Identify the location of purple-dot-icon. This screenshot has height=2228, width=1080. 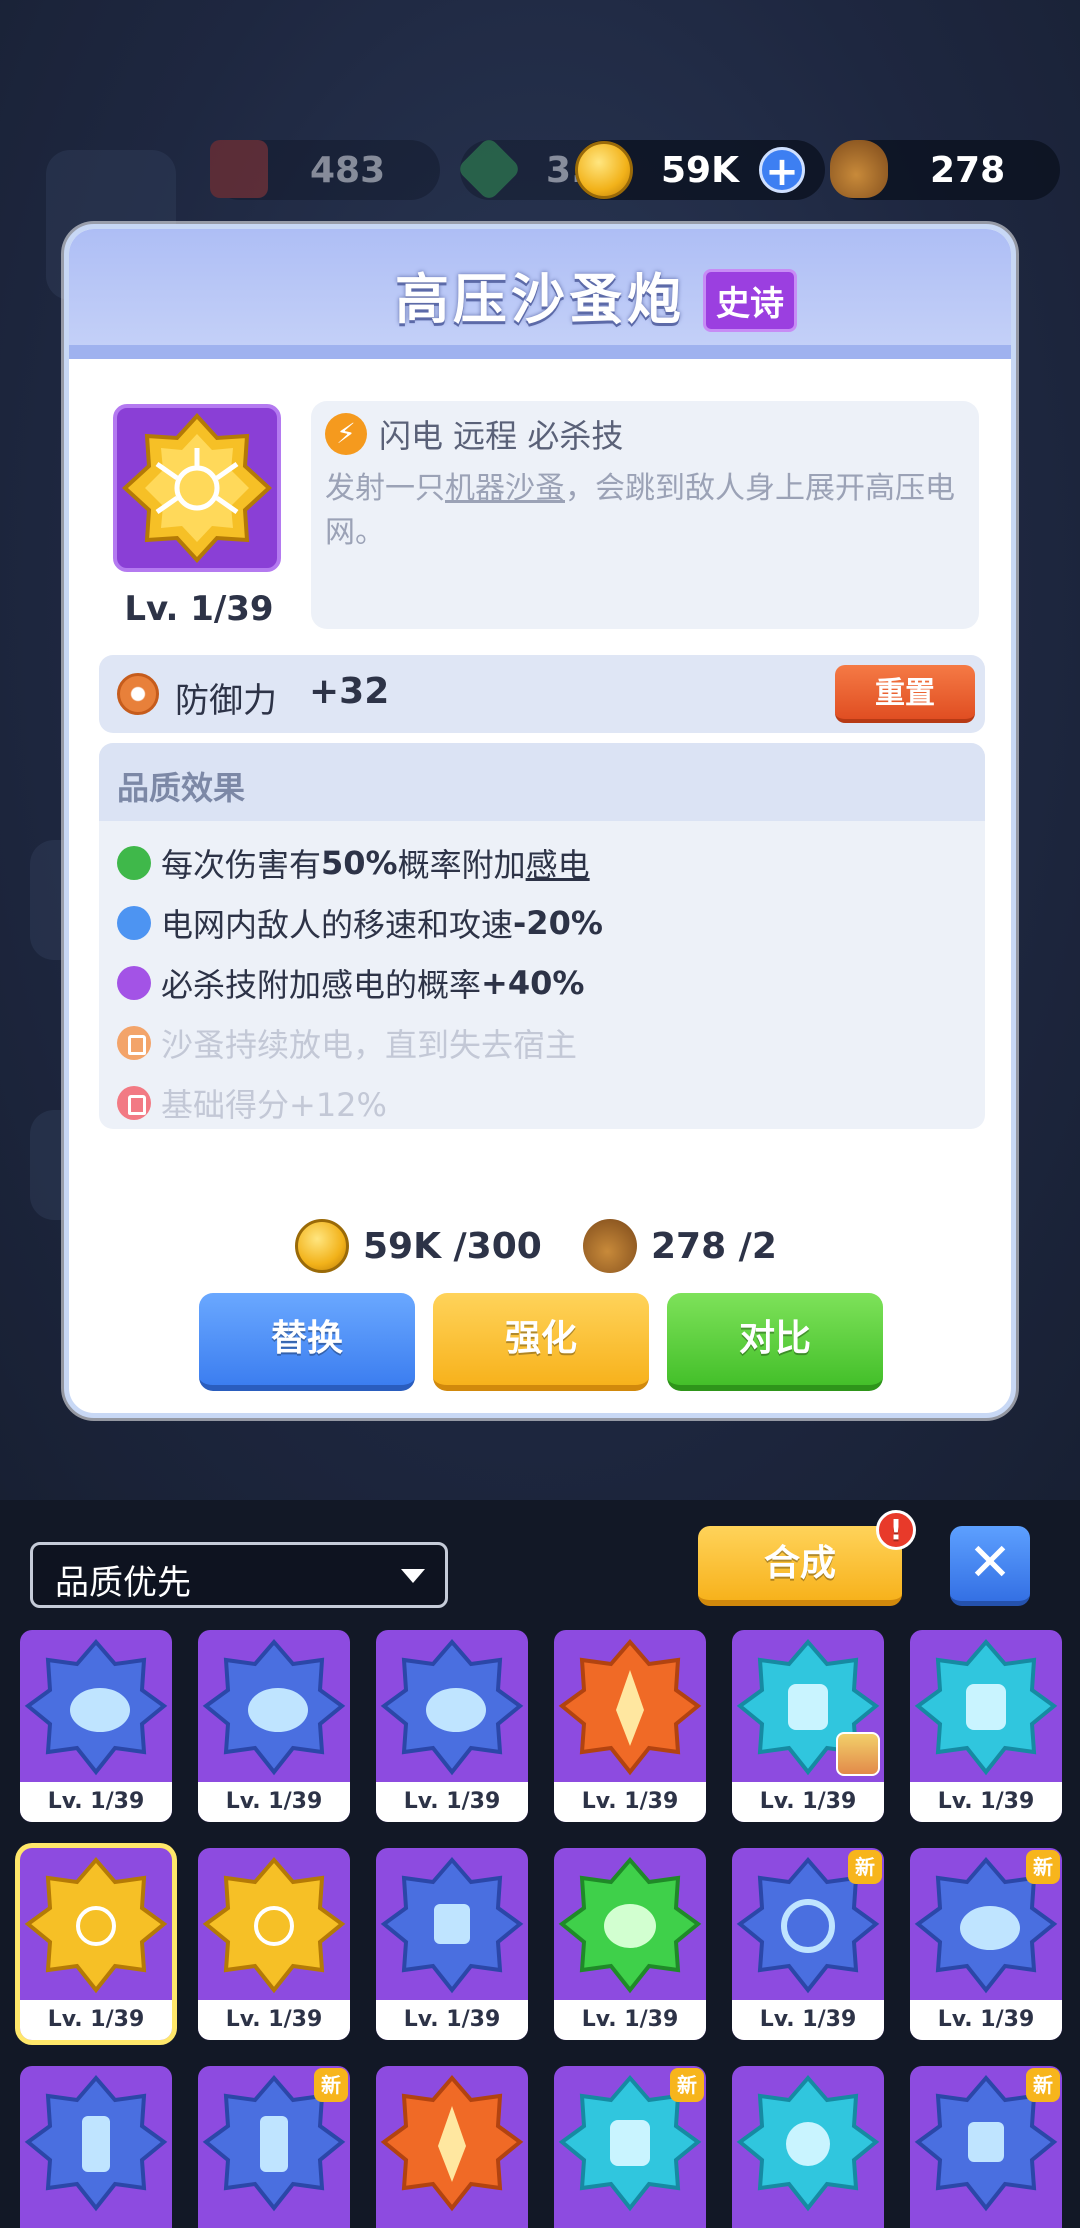
(134, 983).